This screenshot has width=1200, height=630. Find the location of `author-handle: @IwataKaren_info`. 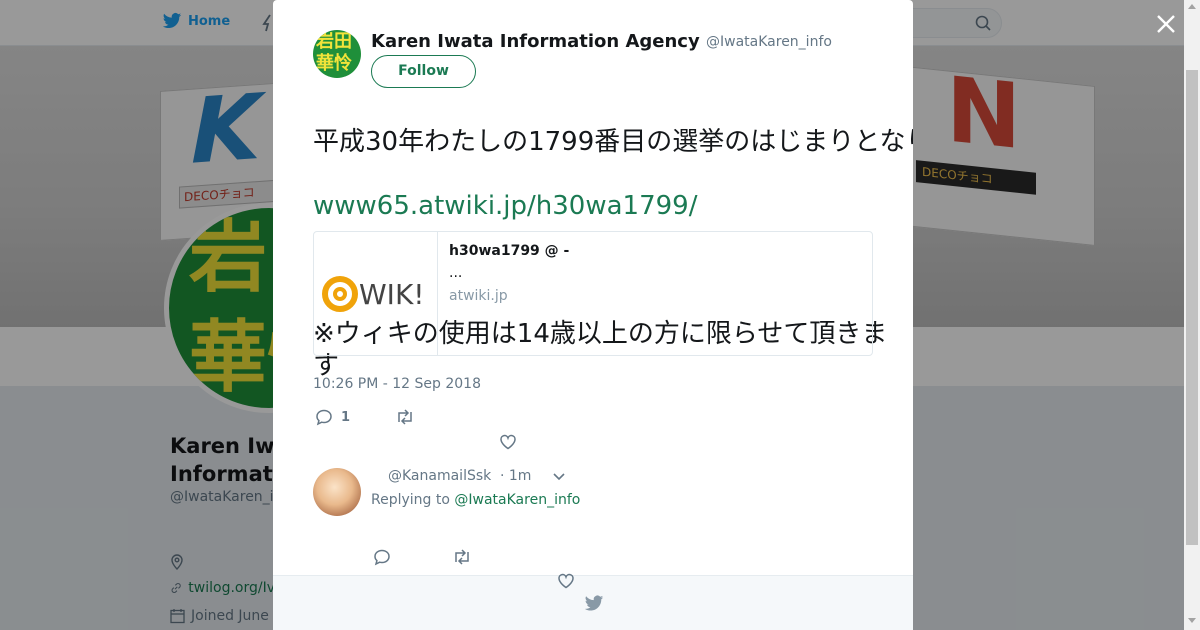

author-handle: @IwataKaren_info is located at coordinates (769, 42).